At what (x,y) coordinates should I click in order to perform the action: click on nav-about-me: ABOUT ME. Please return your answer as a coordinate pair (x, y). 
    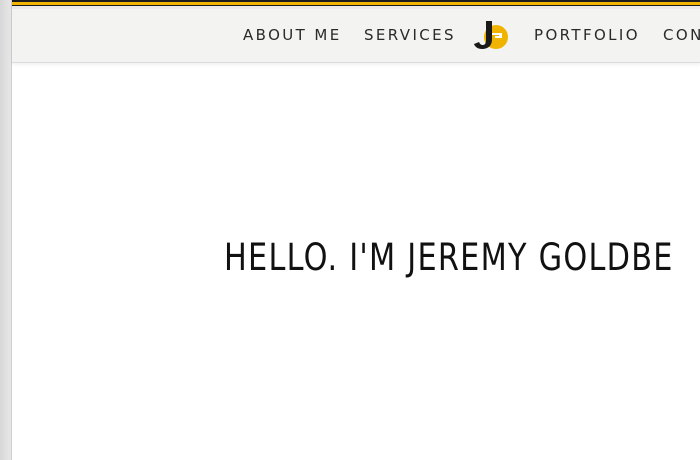
    Looking at the image, I should click on (292, 35).